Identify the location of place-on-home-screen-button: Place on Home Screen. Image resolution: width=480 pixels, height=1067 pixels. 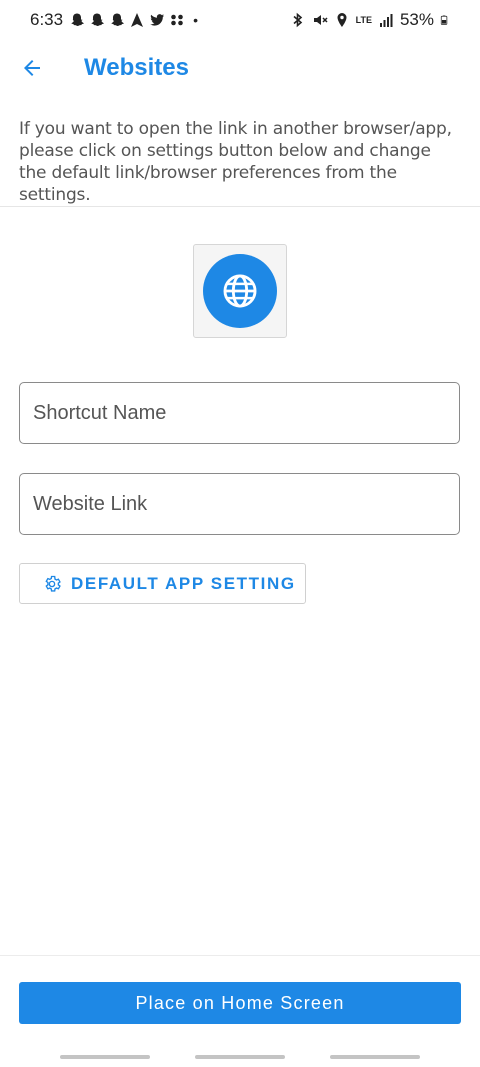
(240, 1003).